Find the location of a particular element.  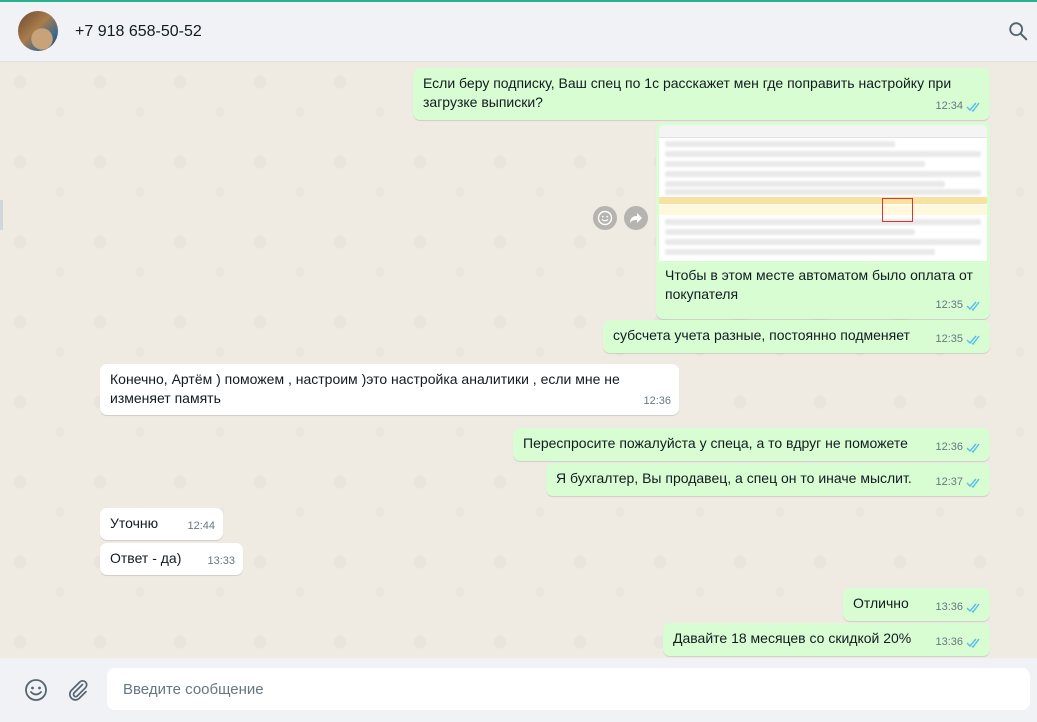

message-meta: 12:44 is located at coordinates (201, 526).